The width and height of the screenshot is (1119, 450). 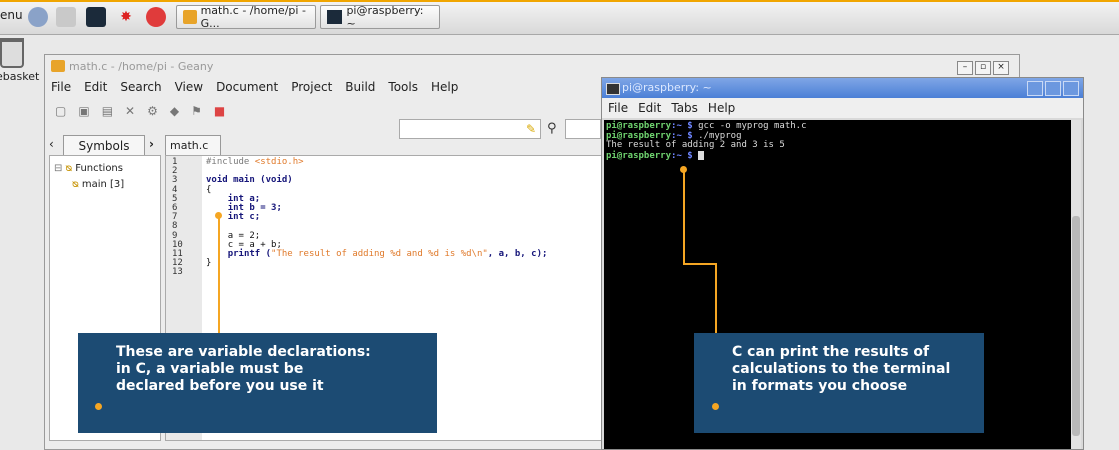 I want to click on menu-search: Search, so click(x=140, y=87).